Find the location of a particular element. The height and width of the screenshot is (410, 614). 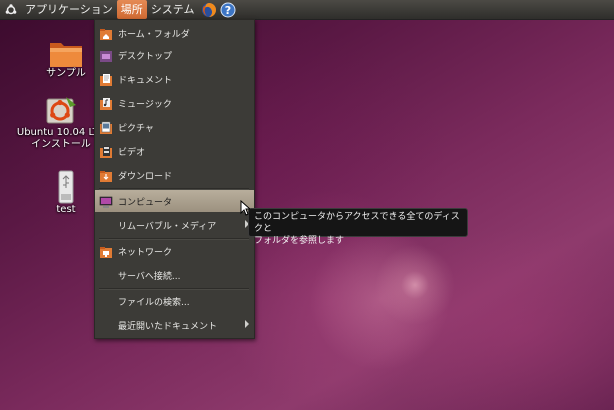

installer-icon is located at coordinates (61, 111).